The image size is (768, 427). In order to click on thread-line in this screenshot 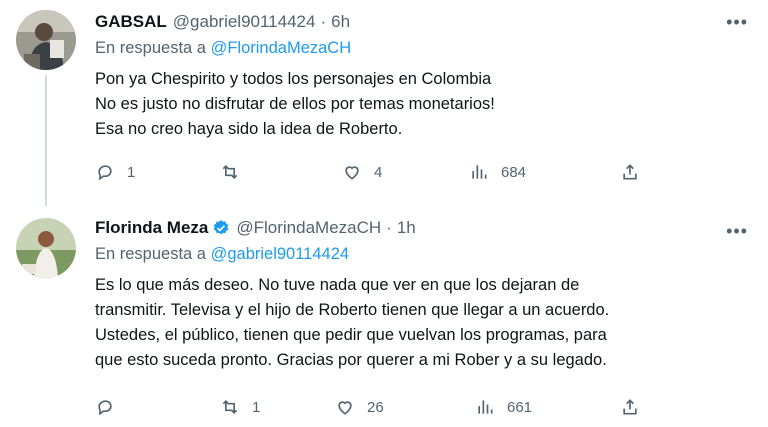, I will do `click(46, 140)`.